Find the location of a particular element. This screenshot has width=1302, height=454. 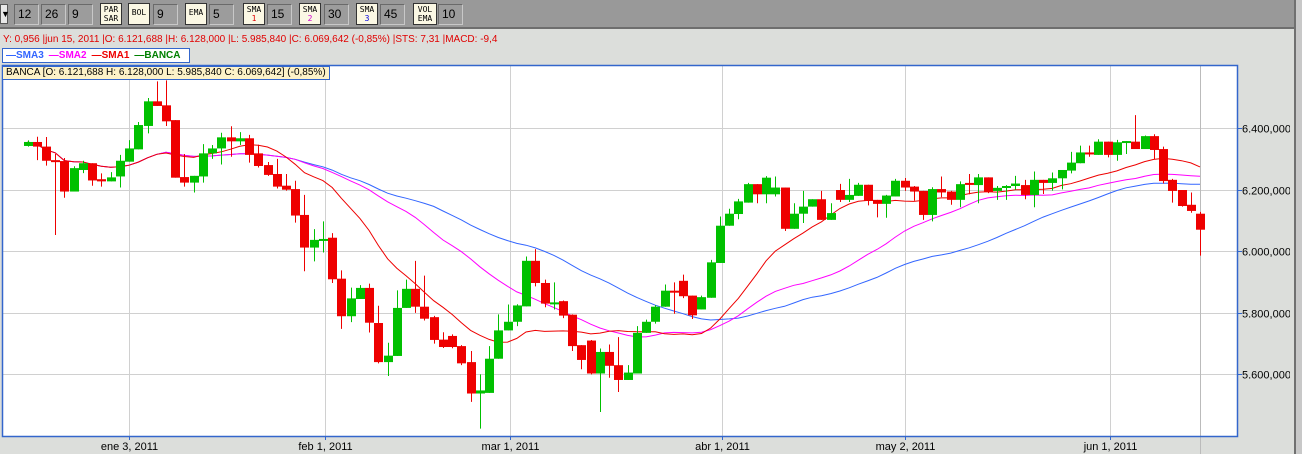

legend-banca: —BANCA is located at coordinates (157, 55).